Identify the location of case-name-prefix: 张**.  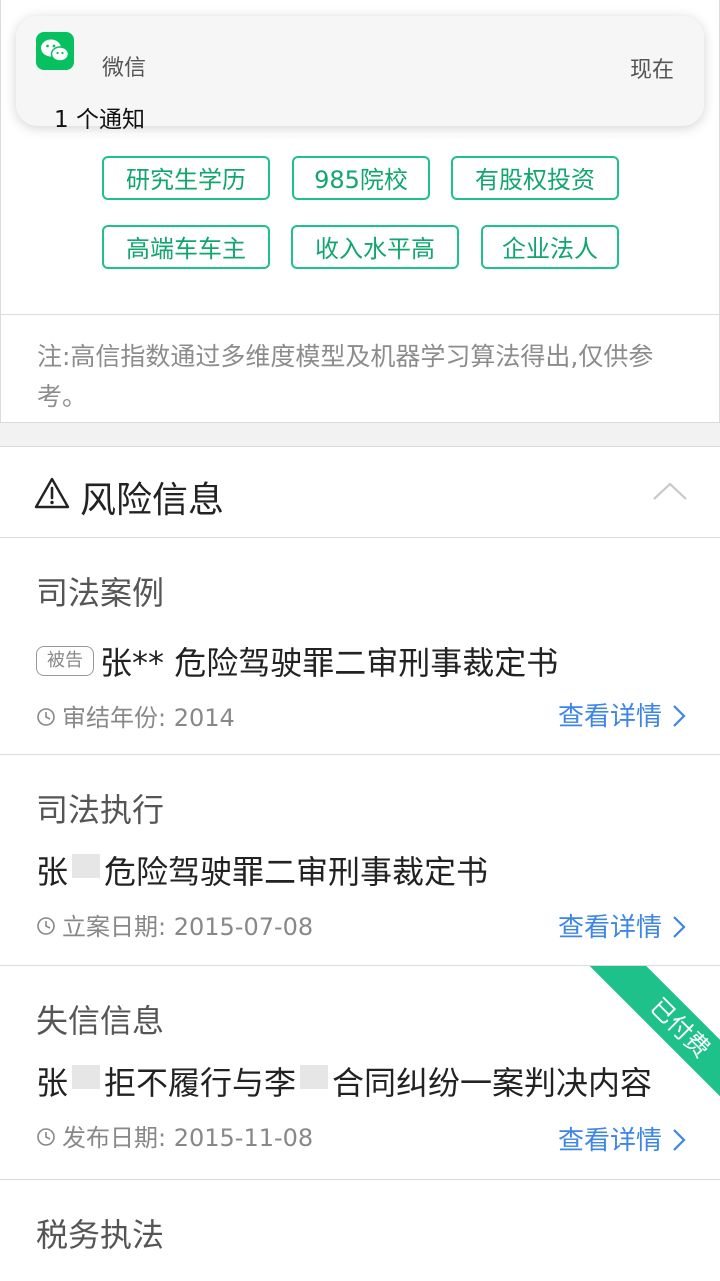
(132, 663).